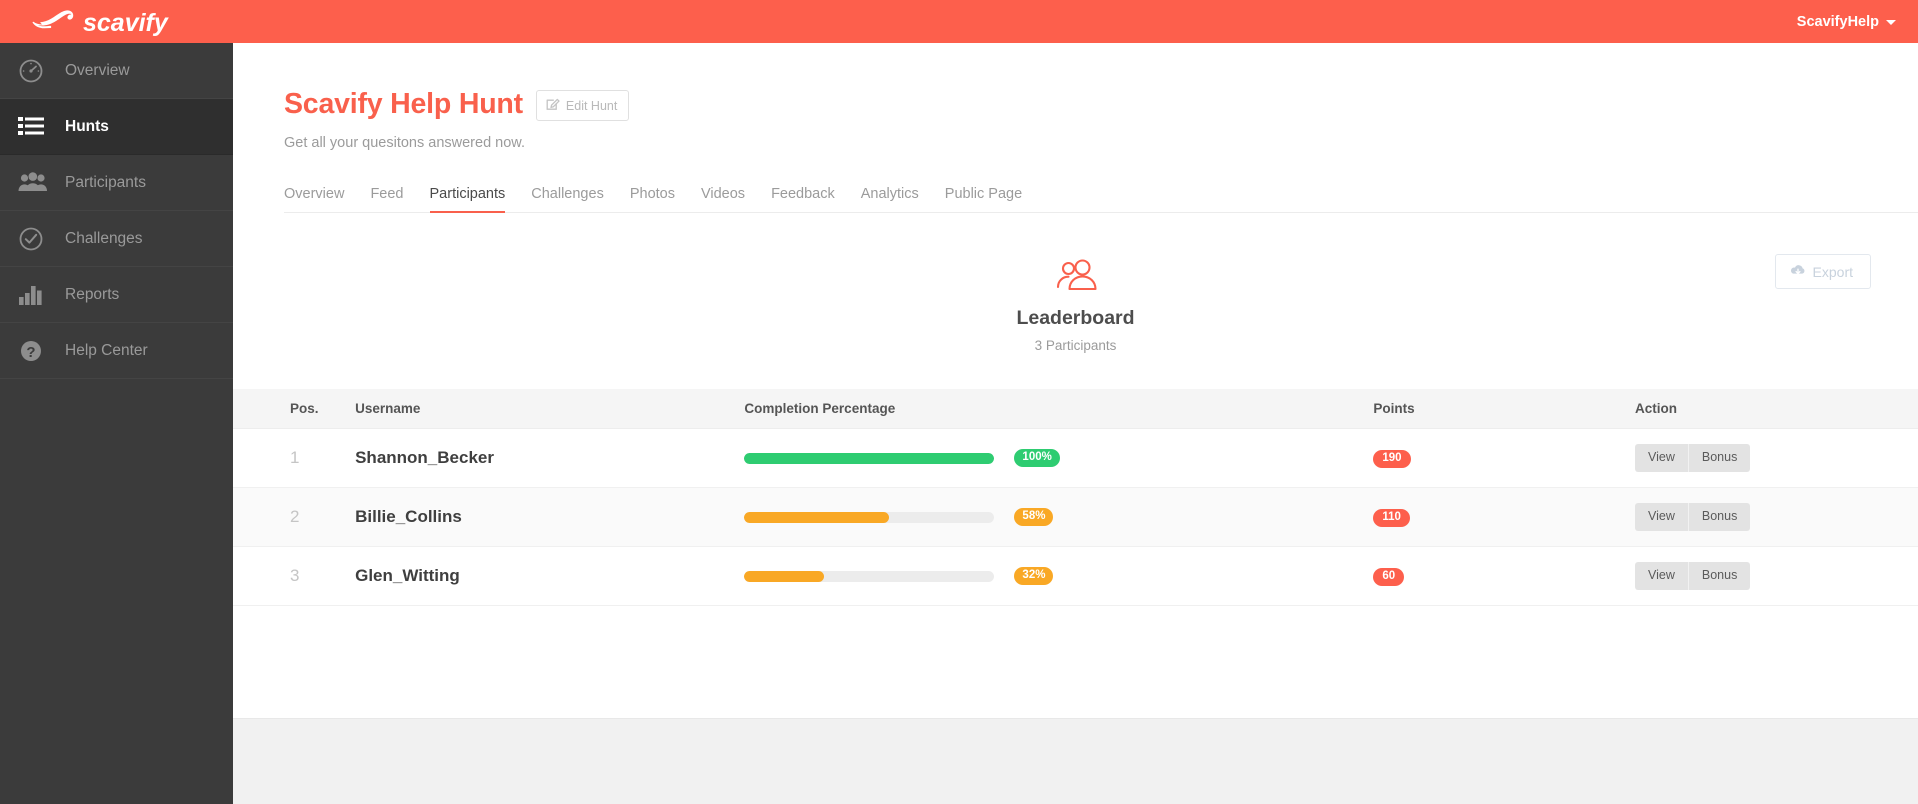 The height and width of the screenshot is (804, 1918). I want to click on table-row: 1 Shannon_Becker 100% 190 View Bonus, so click(1075, 458).